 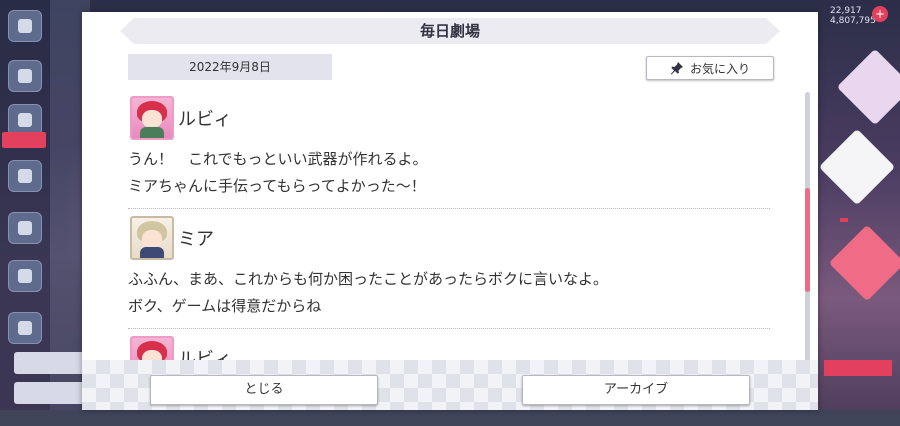 I want to click on date-label: 2022年9月8日, so click(x=230, y=67).